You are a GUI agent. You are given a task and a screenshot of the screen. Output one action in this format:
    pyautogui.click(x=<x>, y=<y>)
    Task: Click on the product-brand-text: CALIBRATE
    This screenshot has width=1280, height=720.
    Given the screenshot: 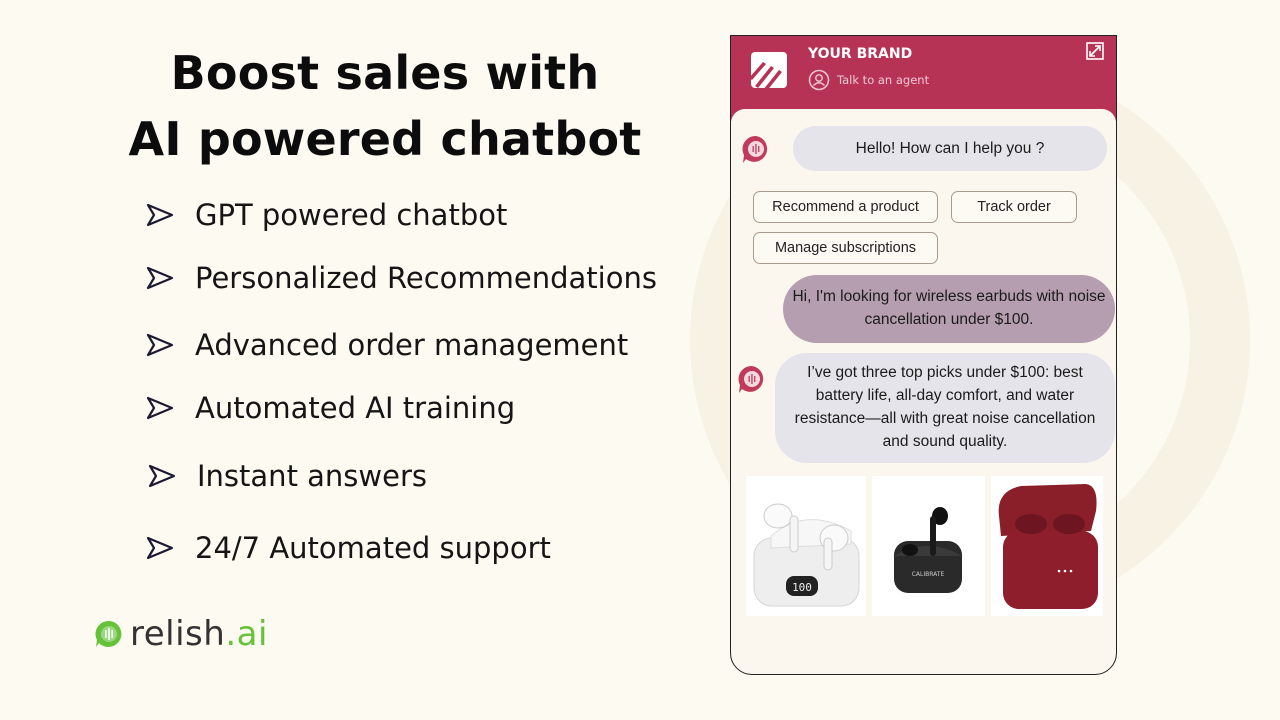 What is the action you would take?
    pyautogui.click(x=928, y=574)
    